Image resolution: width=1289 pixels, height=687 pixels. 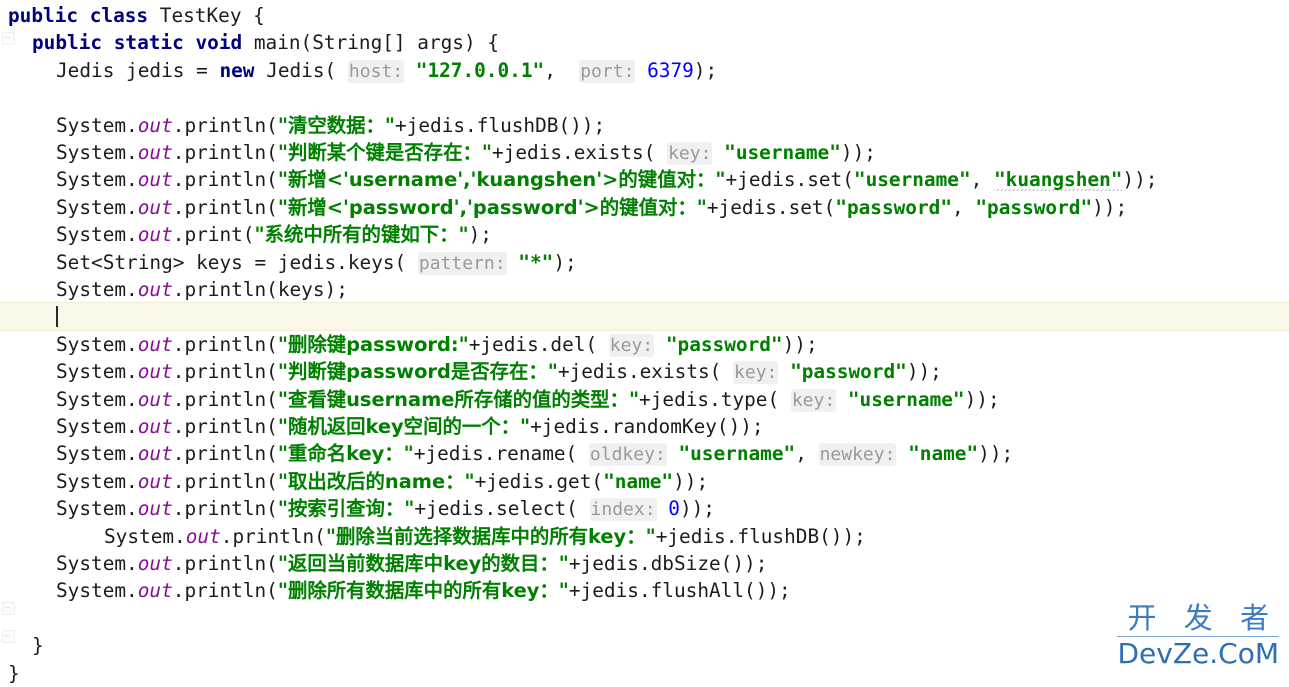 What do you see at coordinates (14, 673) in the screenshot?
I see `plain-token: }` at bounding box center [14, 673].